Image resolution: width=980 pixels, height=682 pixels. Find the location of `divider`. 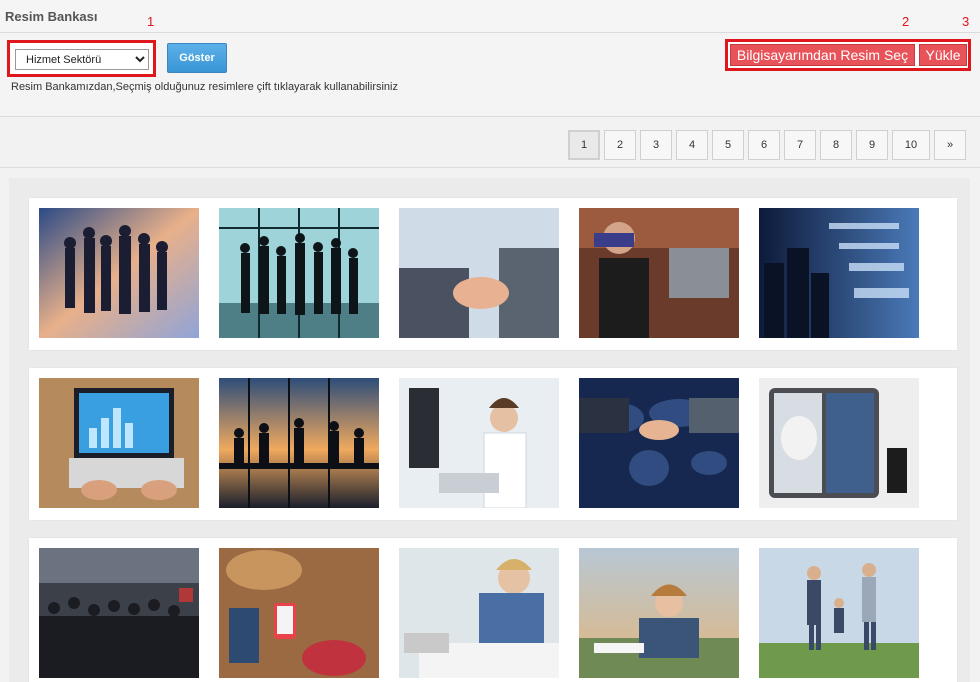

divider is located at coordinates (490, 167).